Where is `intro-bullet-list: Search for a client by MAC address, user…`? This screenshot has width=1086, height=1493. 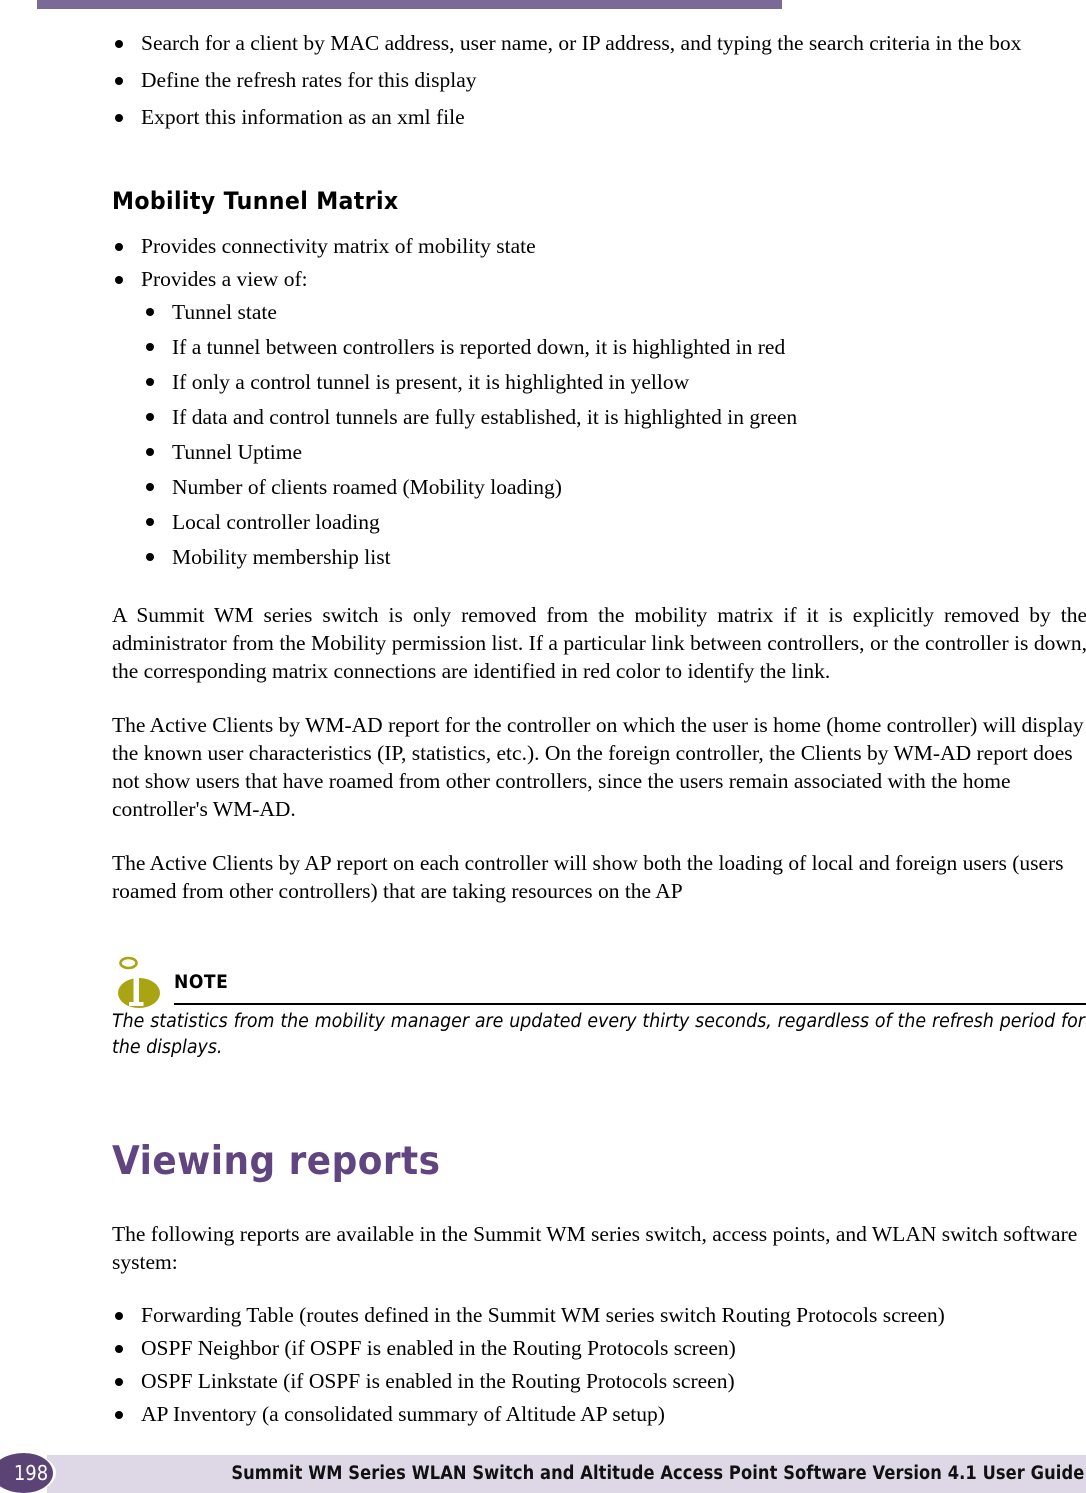 intro-bullet-list: Search for a client by MAC address, user… is located at coordinates (599, 80).